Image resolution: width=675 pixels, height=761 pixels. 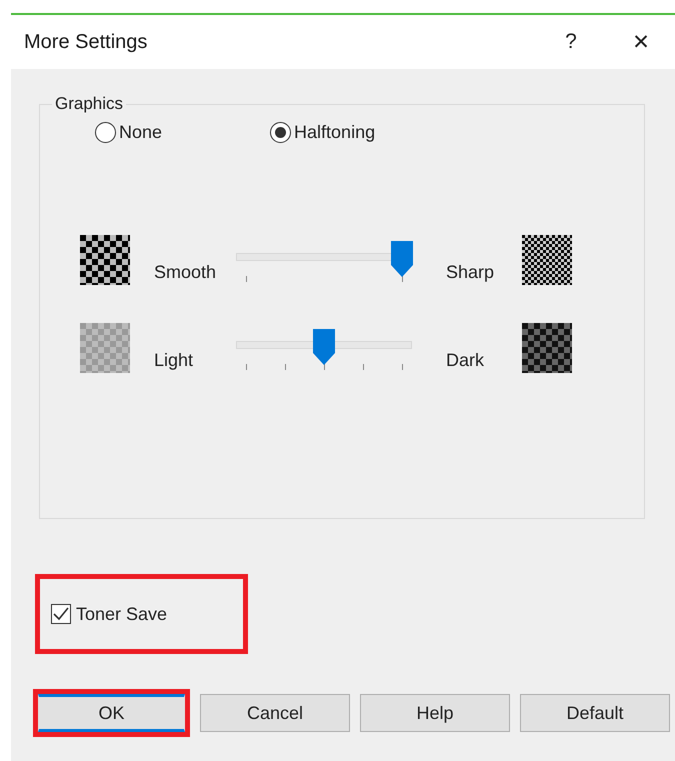 I want to click on close-button: ✕, so click(x=641, y=42).